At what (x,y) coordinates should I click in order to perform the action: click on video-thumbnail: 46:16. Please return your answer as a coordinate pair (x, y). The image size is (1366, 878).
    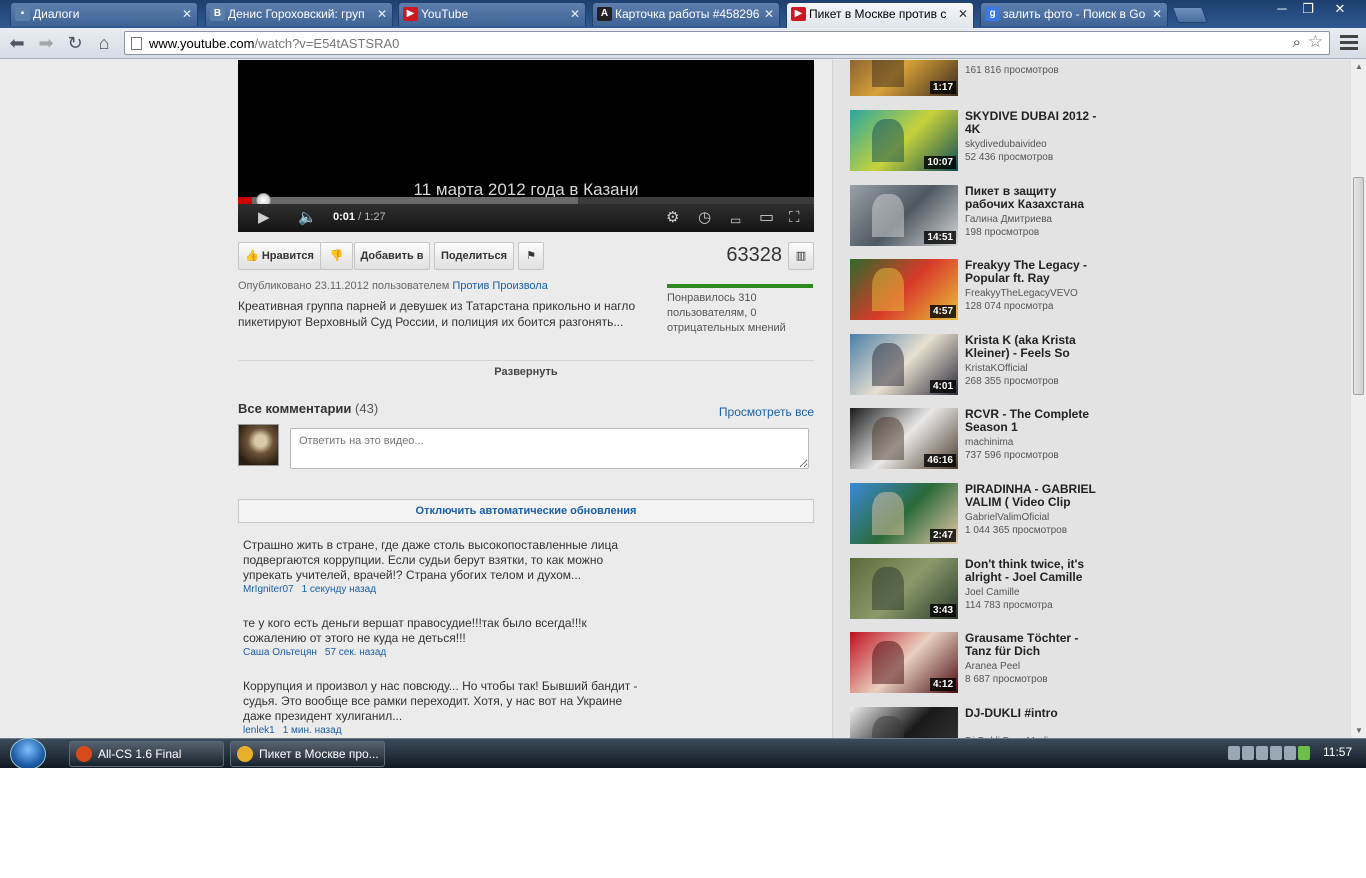
    Looking at the image, I should click on (904, 438).